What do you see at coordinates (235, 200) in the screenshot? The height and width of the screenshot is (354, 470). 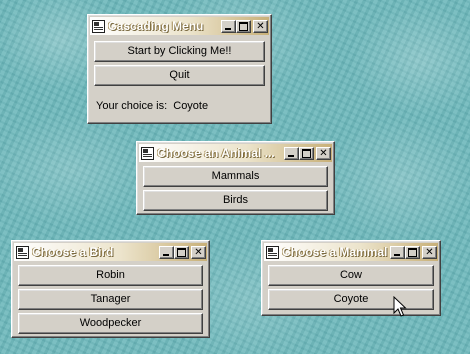 I see `birds-button: Birds` at bounding box center [235, 200].